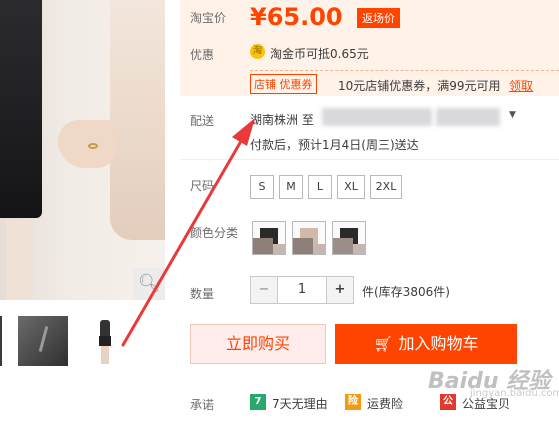  Describe the element at coordinates (87, 144) in the screenshot. I see `hand-graphic` at that location.